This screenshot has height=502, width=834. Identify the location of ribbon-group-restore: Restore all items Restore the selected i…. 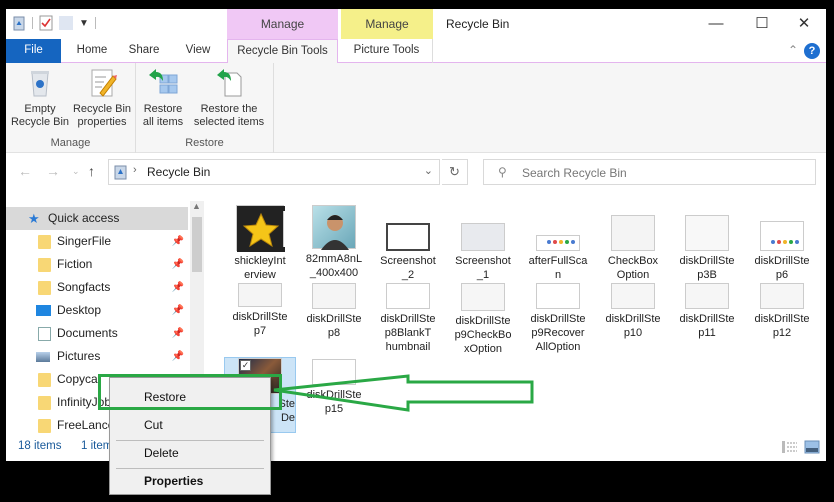
(205, 108).